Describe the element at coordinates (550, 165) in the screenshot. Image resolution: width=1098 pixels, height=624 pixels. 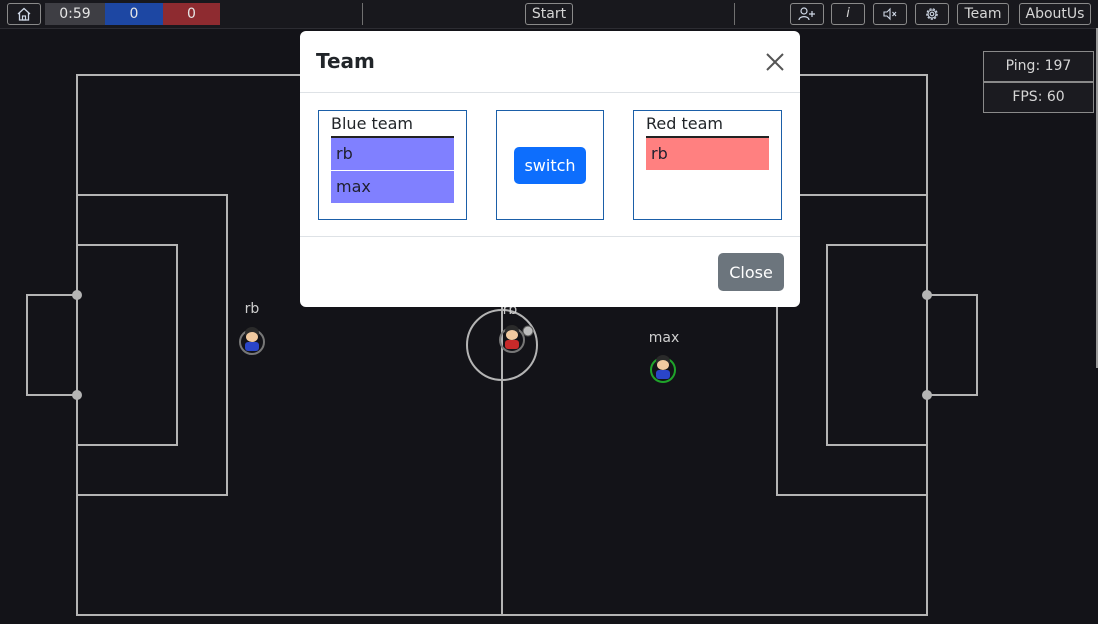
I see `switch-team-button: switch` at that location.